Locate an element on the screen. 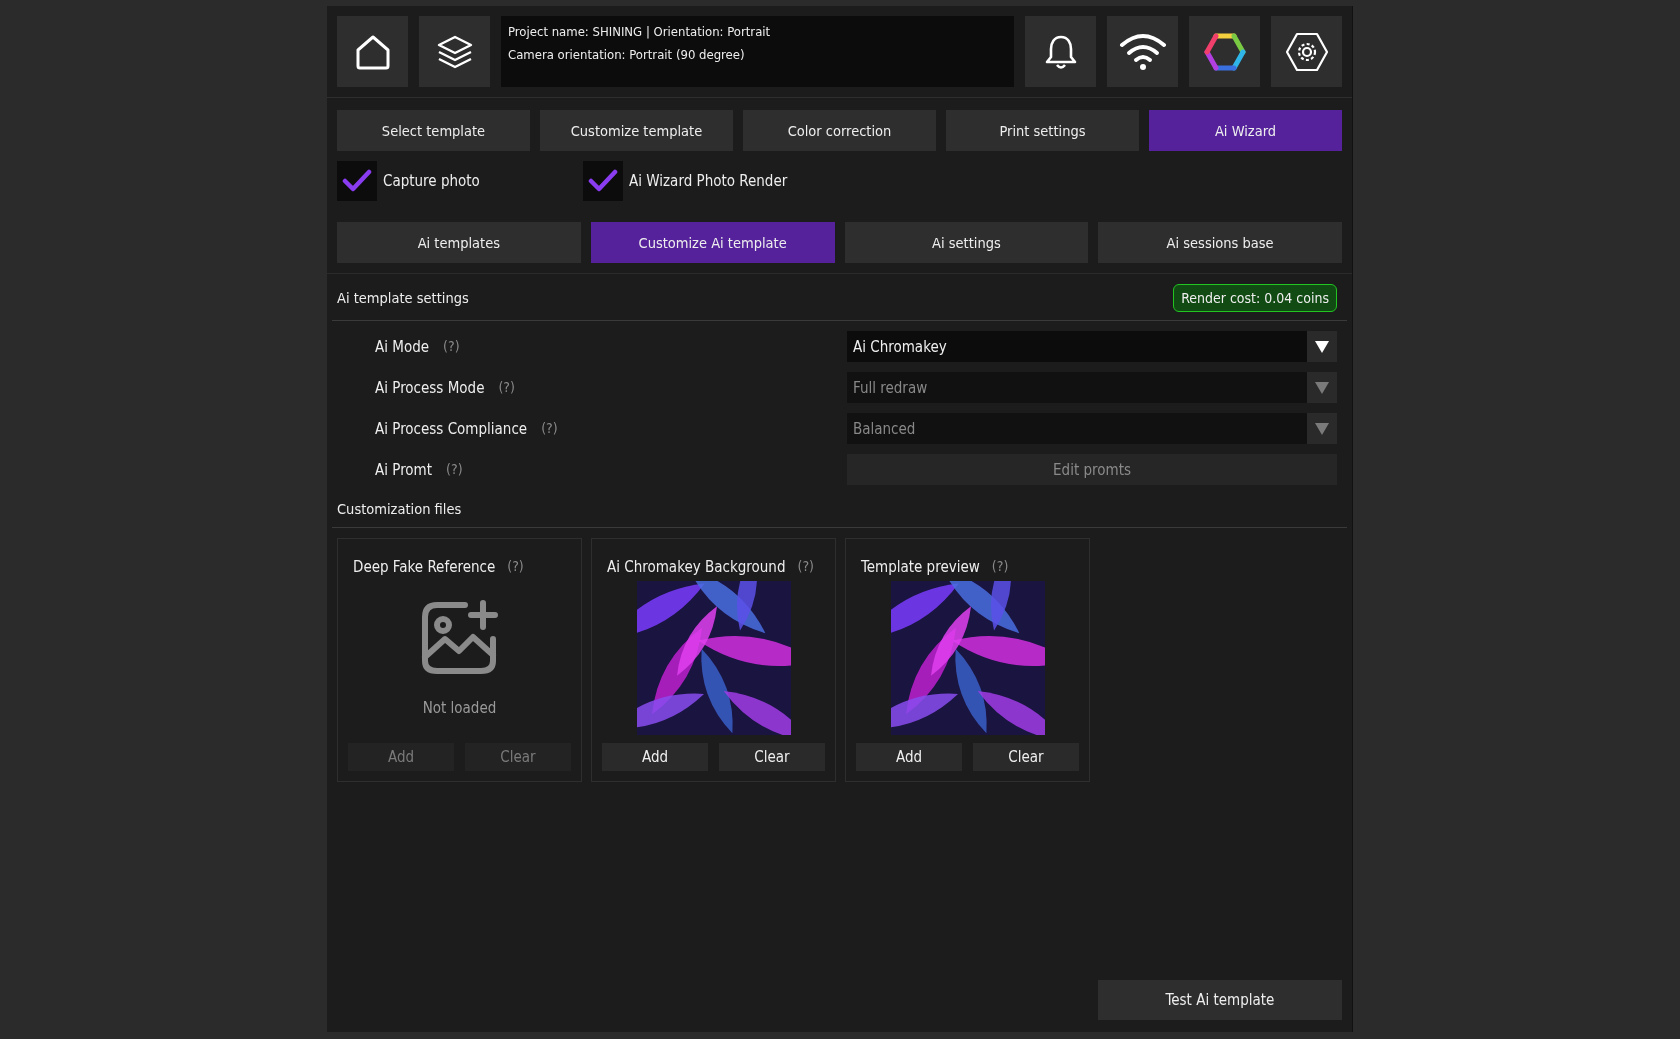 The width and height of the screenshot is (1680, 1039). setting-label: Ai Mode is located at coordinates (402, 346).